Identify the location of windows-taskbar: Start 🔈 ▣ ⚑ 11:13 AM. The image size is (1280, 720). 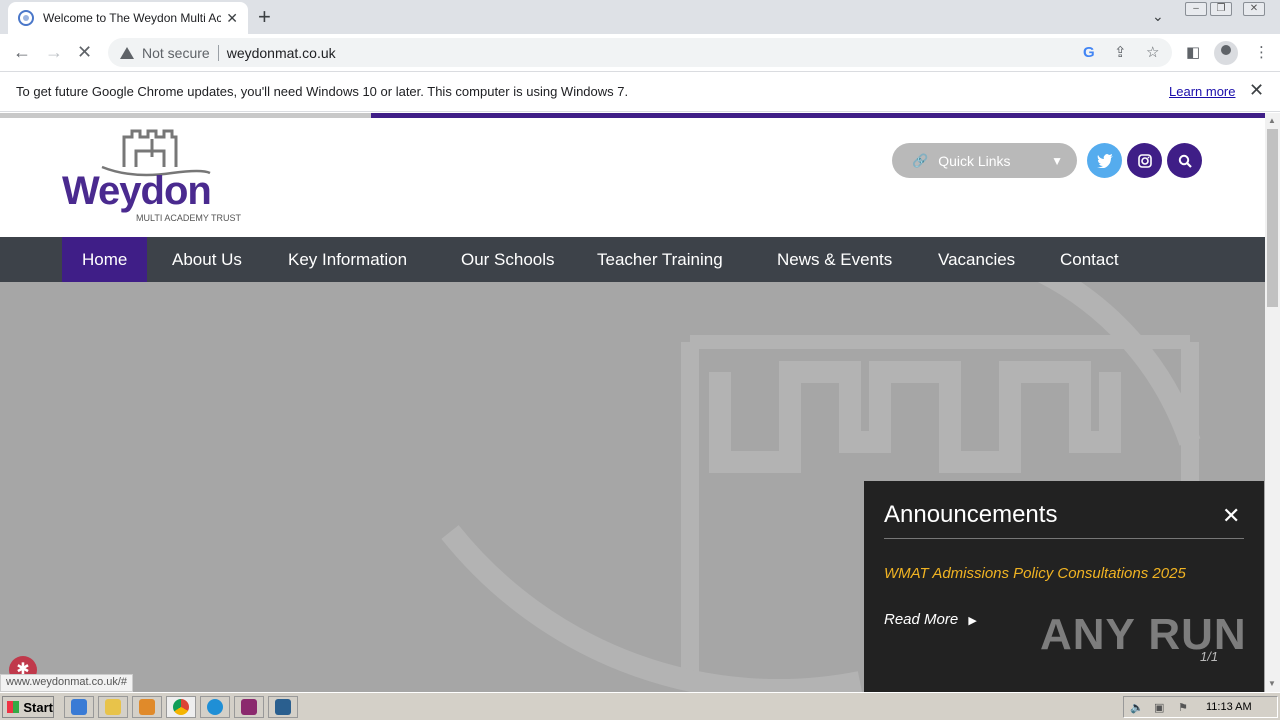
(640, 706).